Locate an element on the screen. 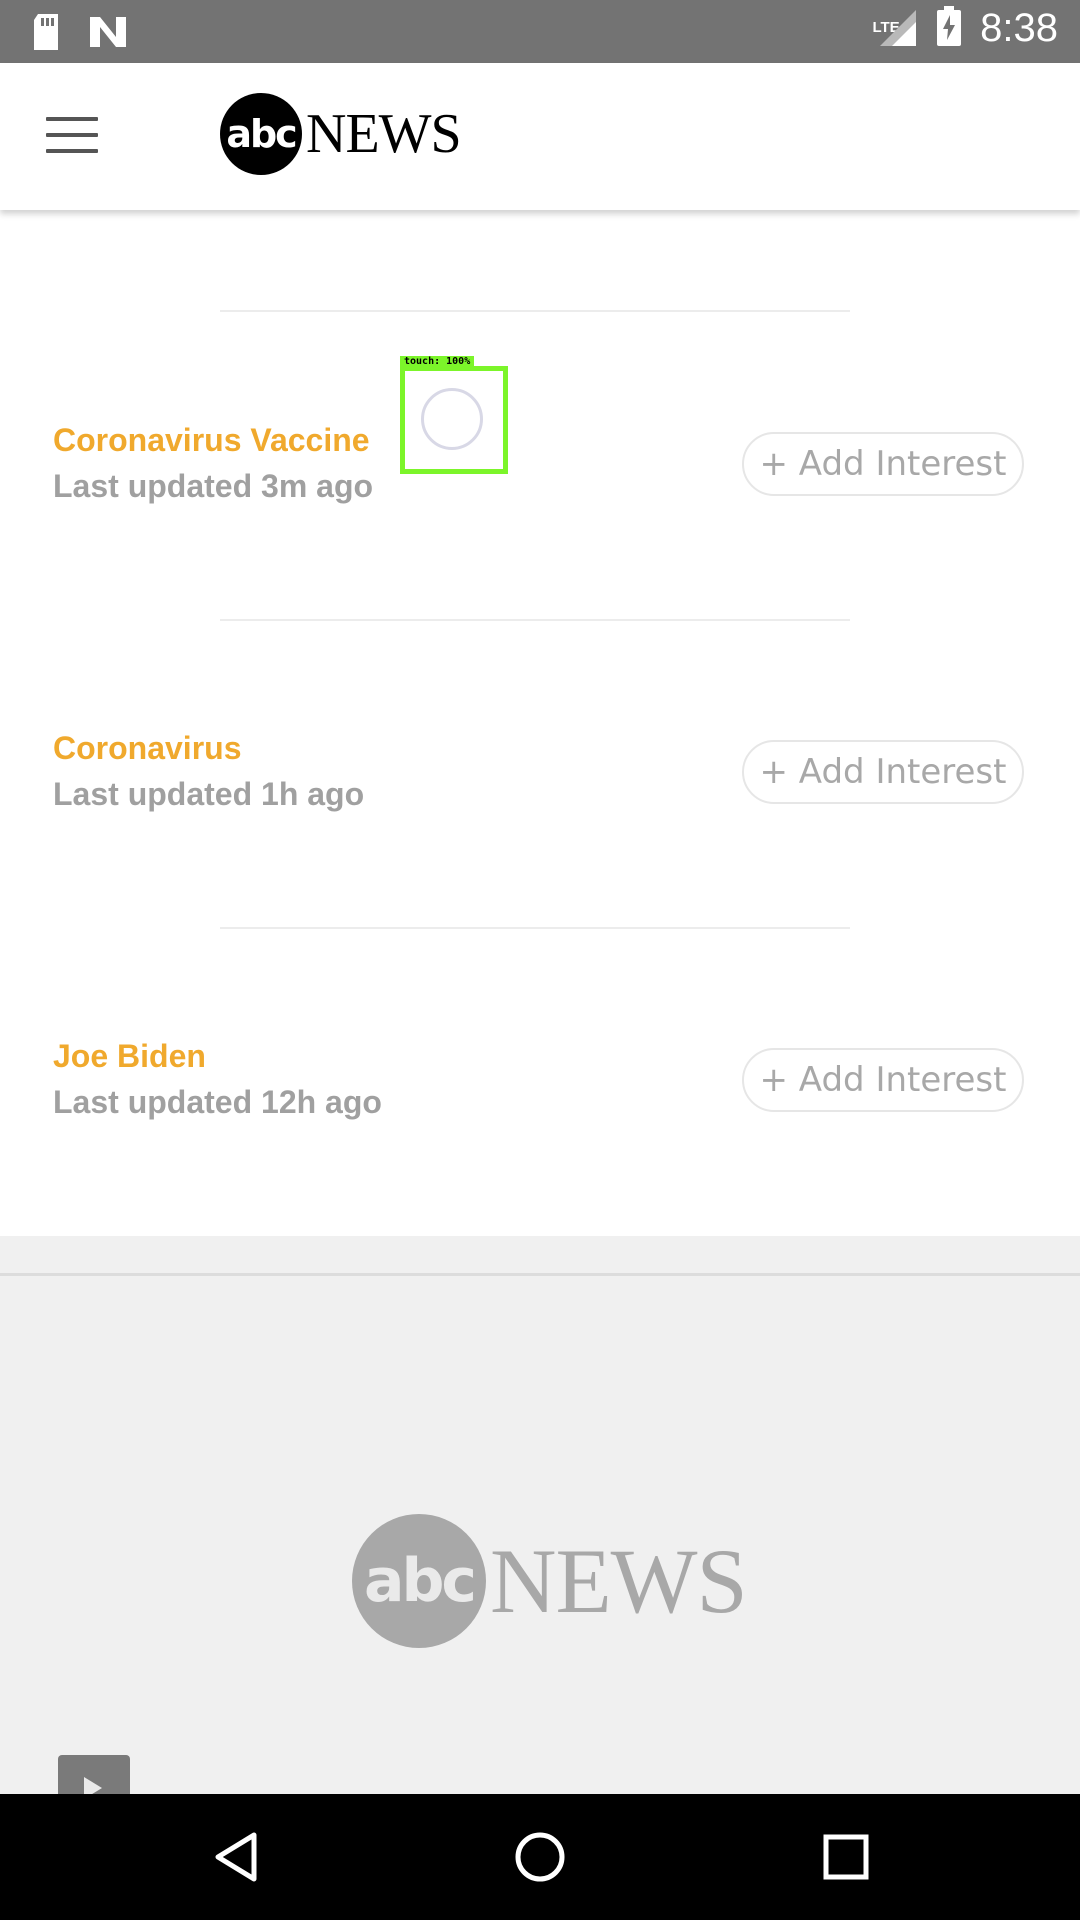  logo-mark: abc is located at coordinates (261, 134).